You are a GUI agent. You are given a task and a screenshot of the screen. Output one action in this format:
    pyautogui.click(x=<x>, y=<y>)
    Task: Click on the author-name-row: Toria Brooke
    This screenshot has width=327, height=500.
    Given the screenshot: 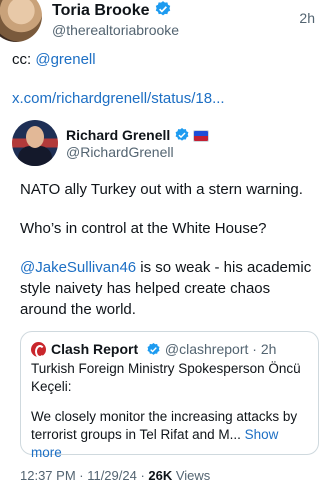 What is the action you would take?
    pyautogui.click(x=112, y=10)
    